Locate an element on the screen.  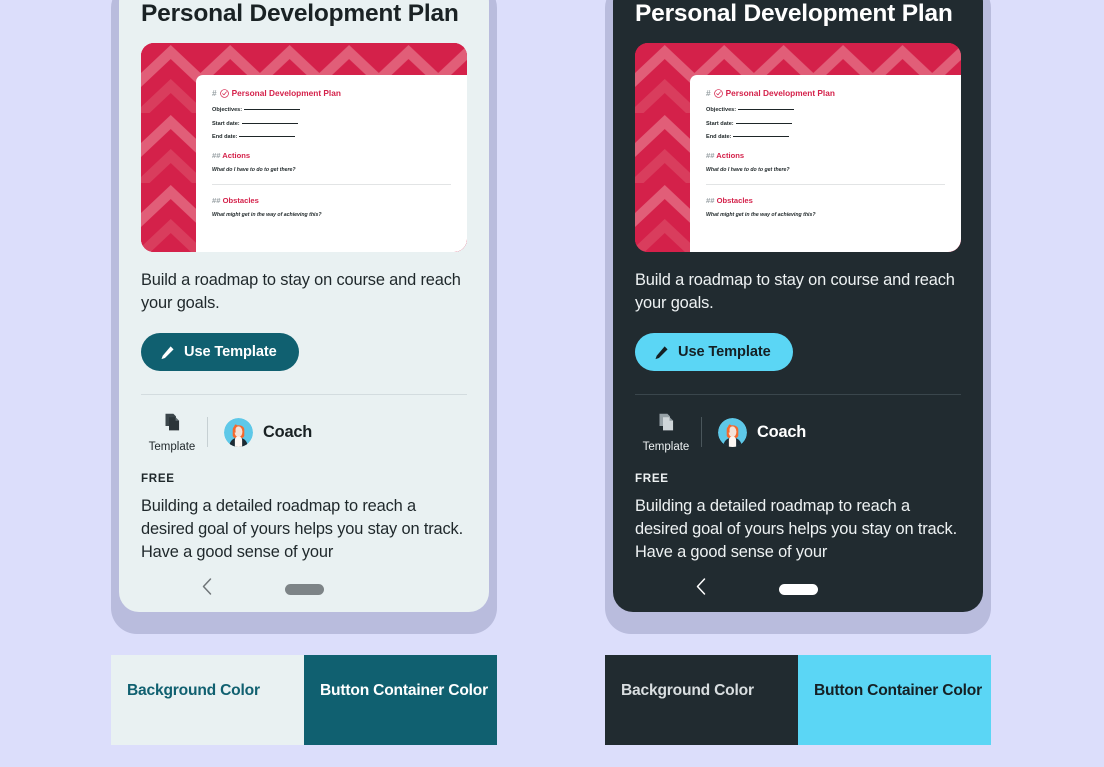
color-swatch-legend-light: Background Color Button Container Color is located at coordinates (304, 700).